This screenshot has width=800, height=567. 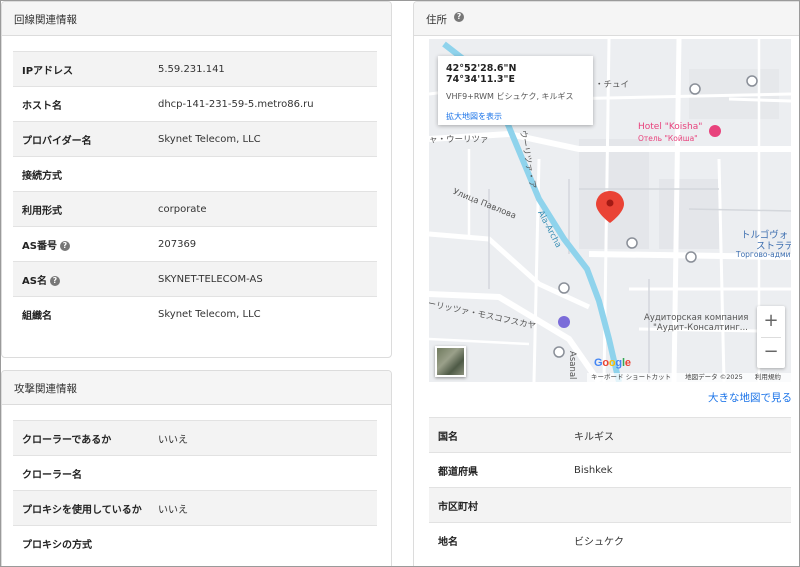 I want to click on table-row: クローラーであるか いいえ, so click(x=195, y=438).